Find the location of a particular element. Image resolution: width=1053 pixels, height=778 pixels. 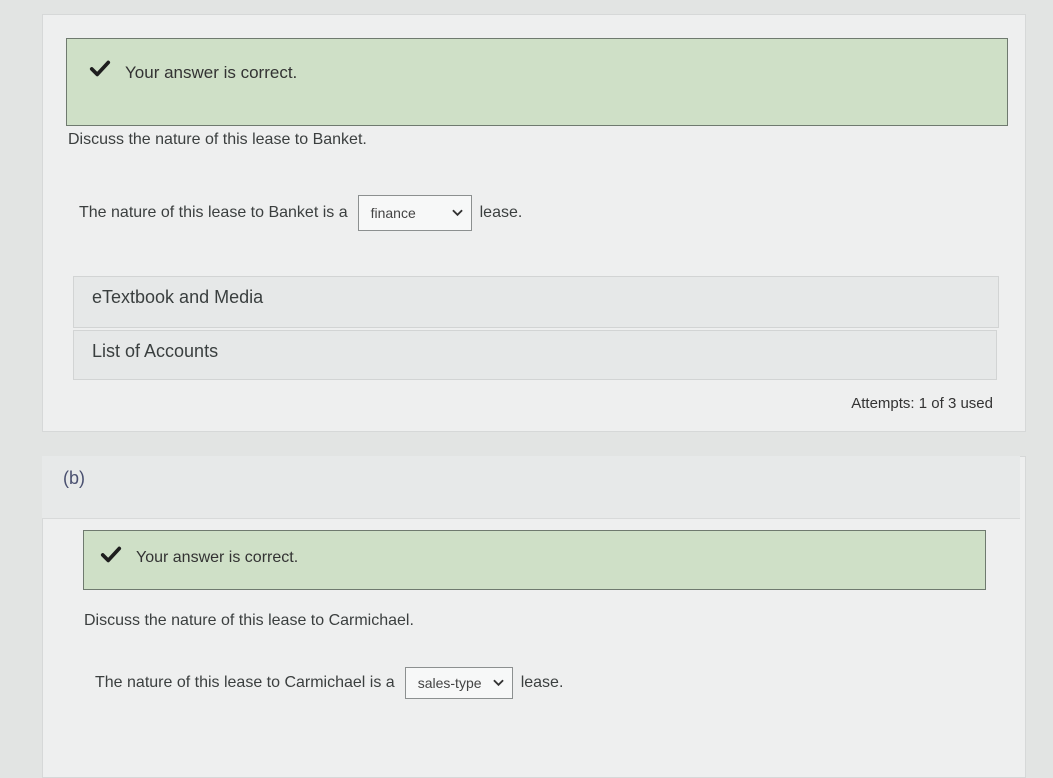

part-b-header is located at coordinates (531, 487).